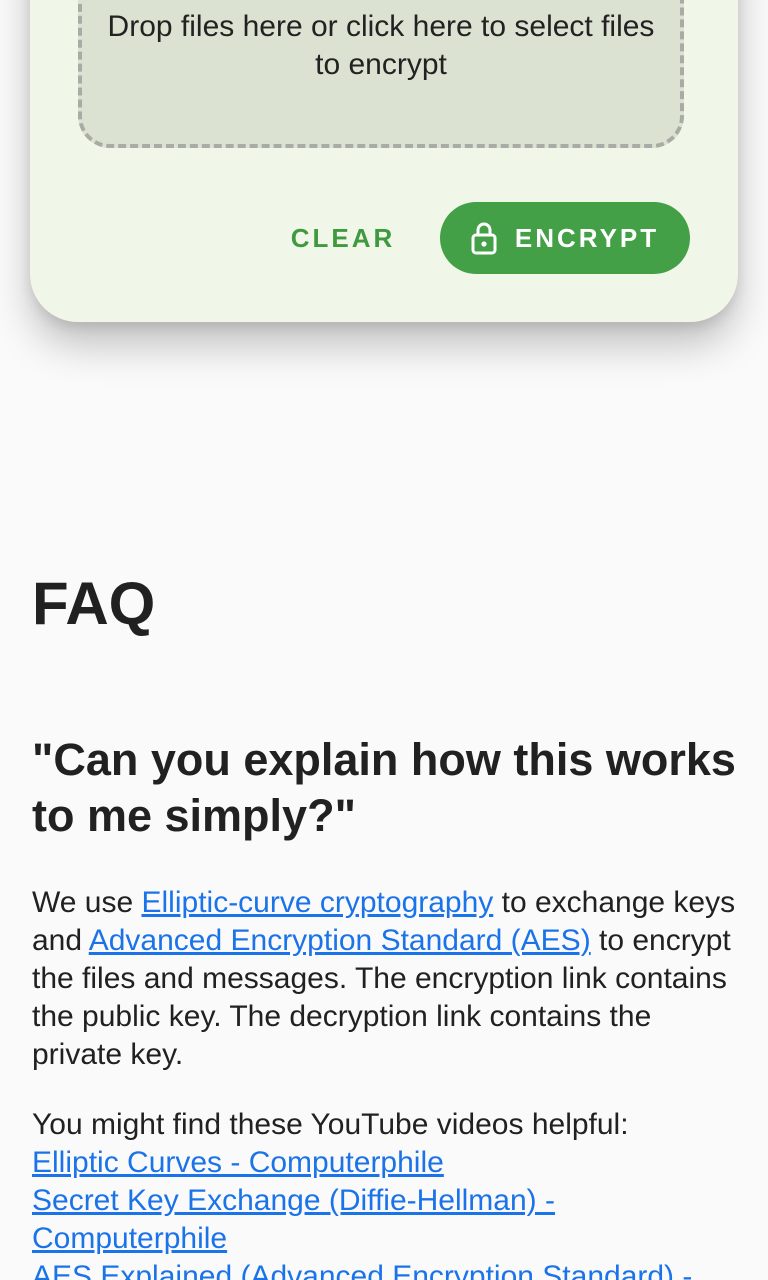  Describe the element at coordinates (340, 940) in the screenshot. I see `aes-link: Advanced Encryption Standard (AES)` at that location.